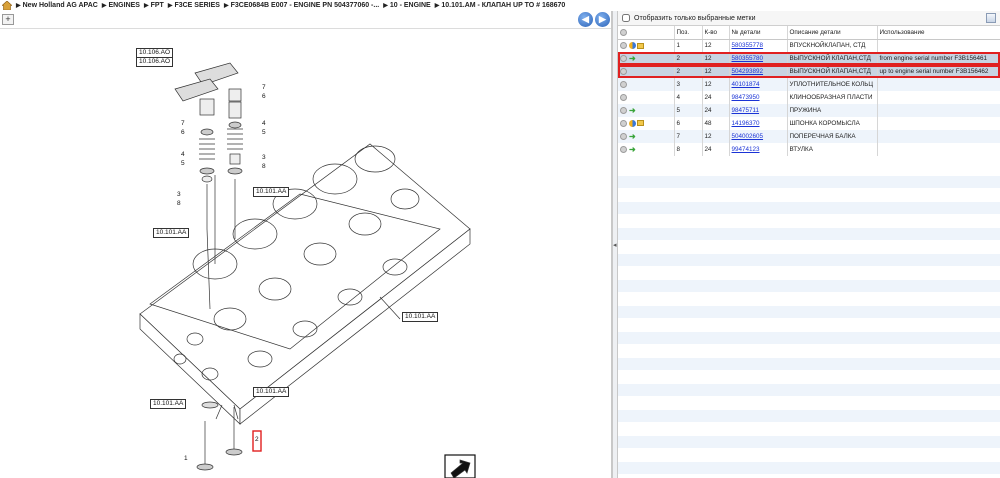 The width and height of the screenshot is (1000, 478). What do you see at coordinates (8, 19) in the screenshot?
I see `expand-button: +` at bounding box center [8, 19].